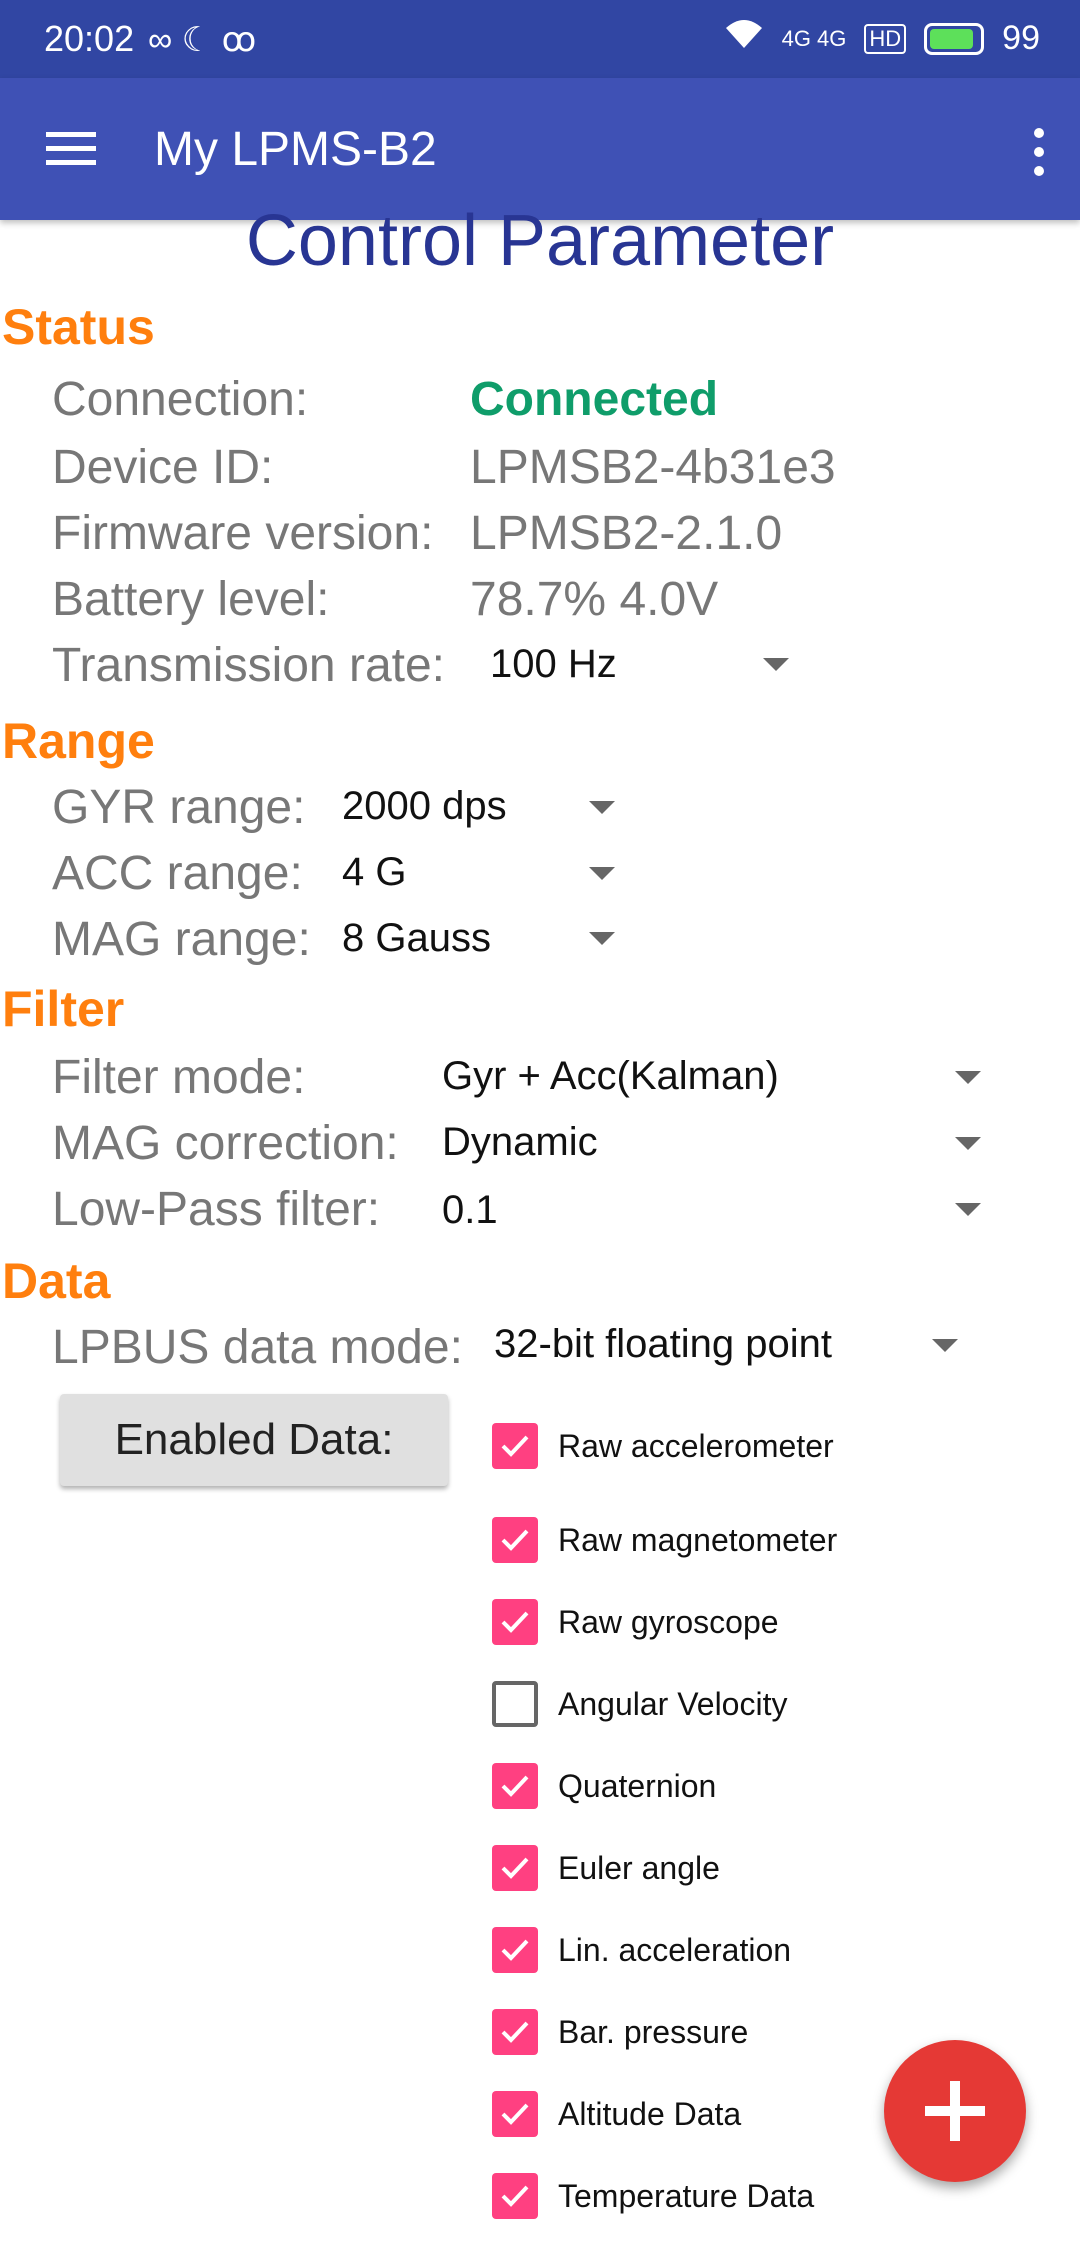  Describe the element at coordinates (257, 1347) in the screenshot. I see `lpbus-data-mode-label: LPBUS data mode:` at that location.